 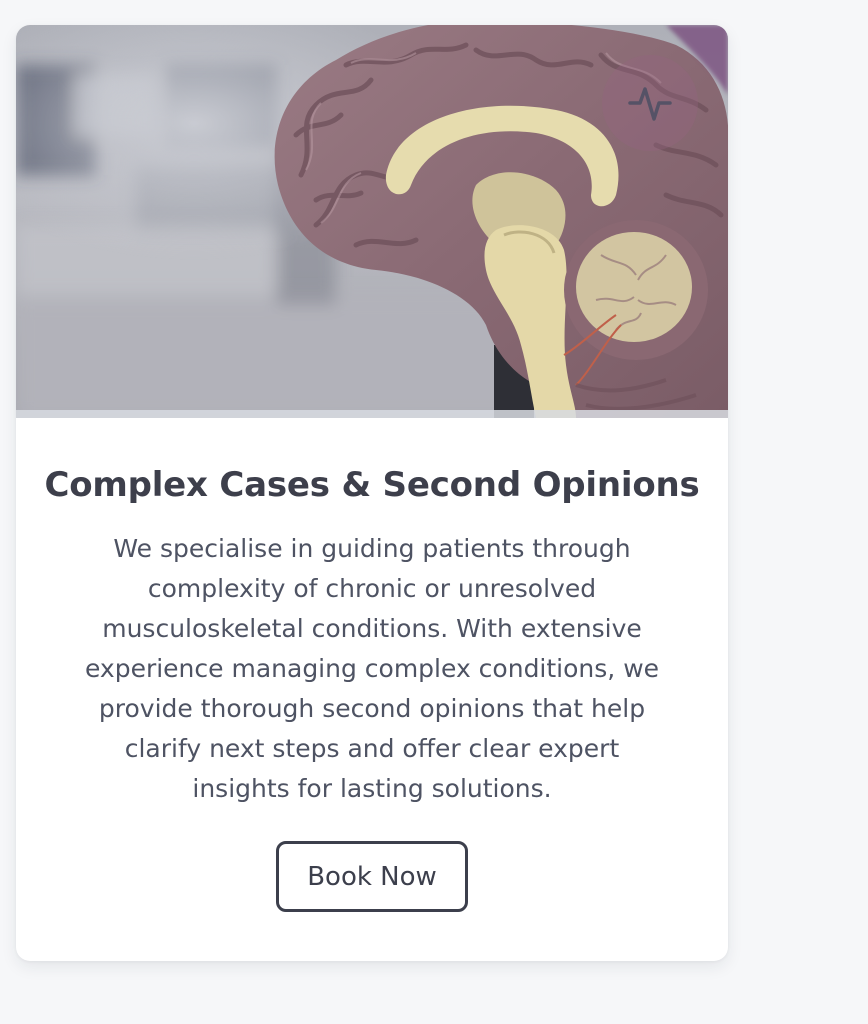 I want to click on book-now-button: Book Now, so click(x=372, y=876).